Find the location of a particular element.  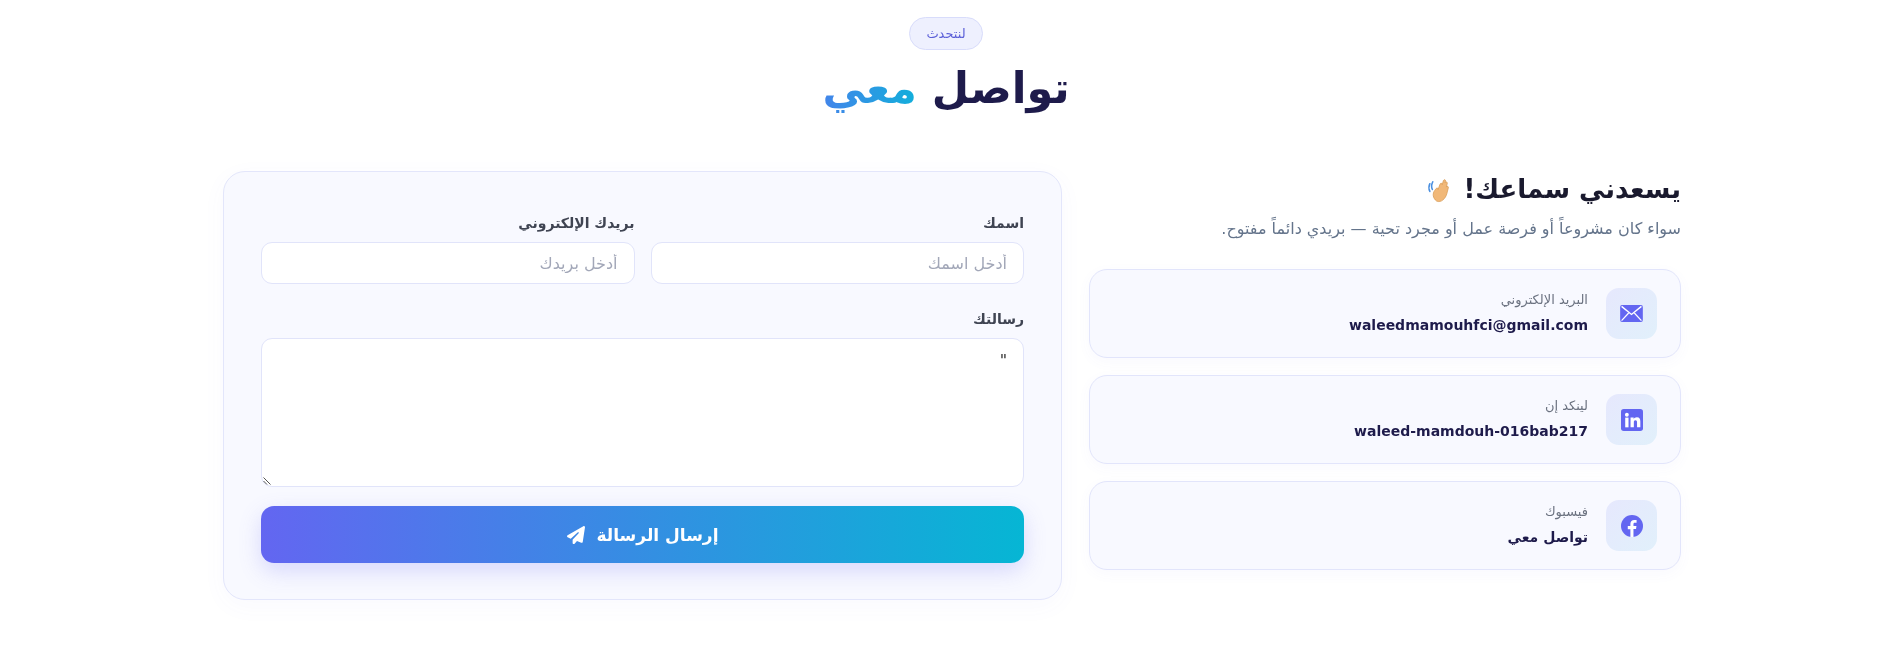

field-label: اسمك is located at coordinates (1003, 223).